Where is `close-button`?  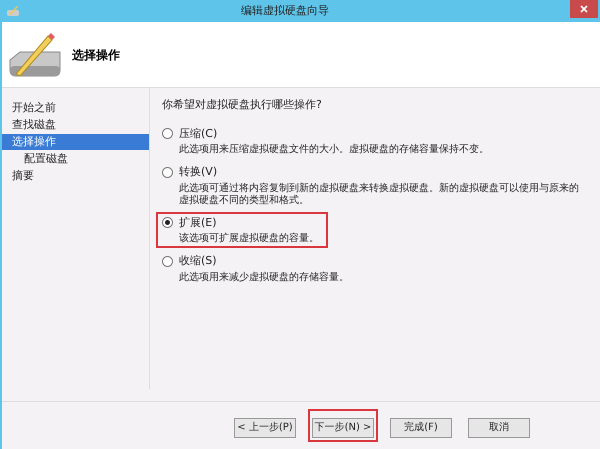
close-button is located at coordinates (584, 9).